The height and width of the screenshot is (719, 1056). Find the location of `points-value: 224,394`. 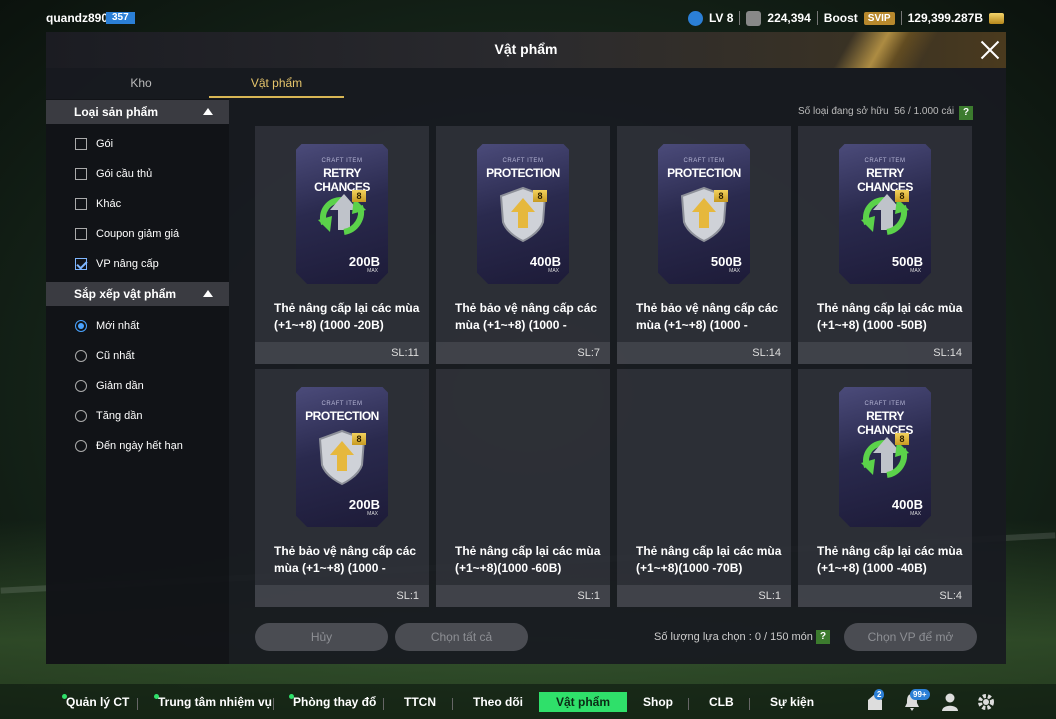

points-value: 224,394 is located at coordinates (789, 18).